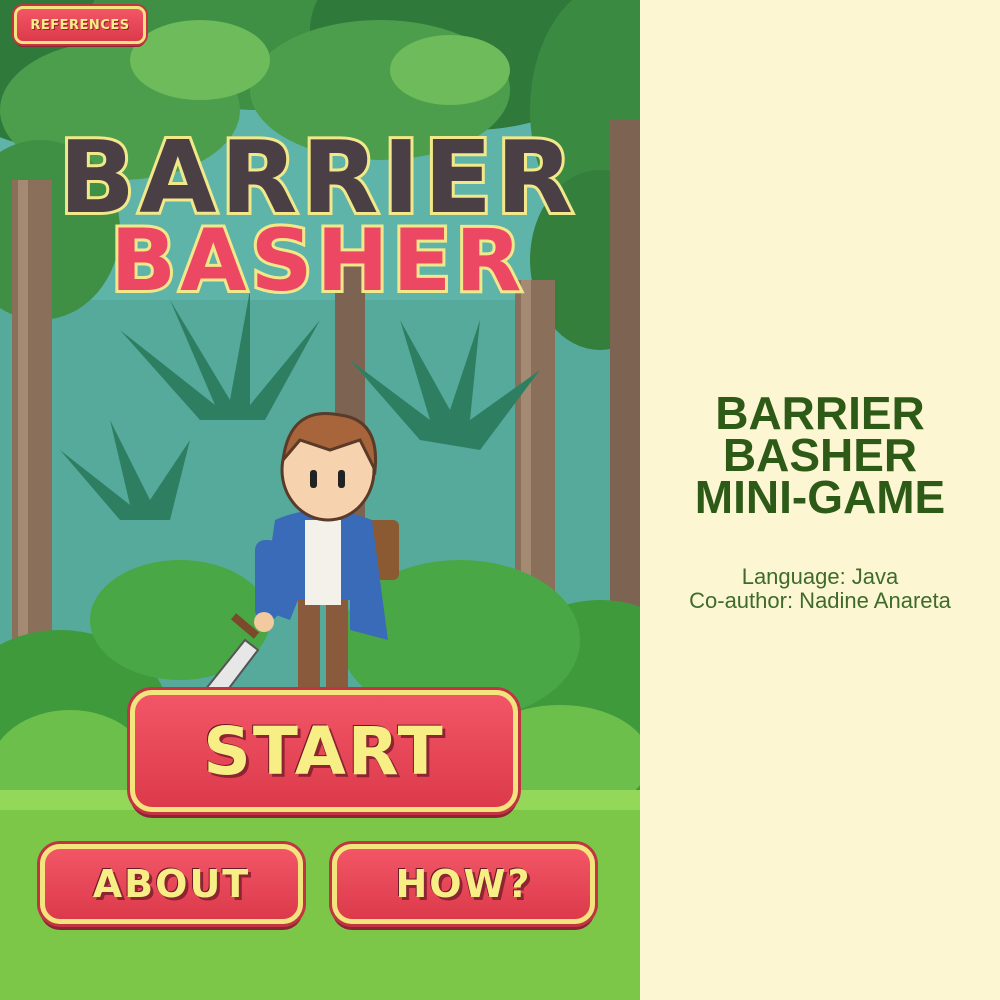  Describe the element at coordinates (171, 884) in the screenshot. I see `about-button: ABOUT` at that location.